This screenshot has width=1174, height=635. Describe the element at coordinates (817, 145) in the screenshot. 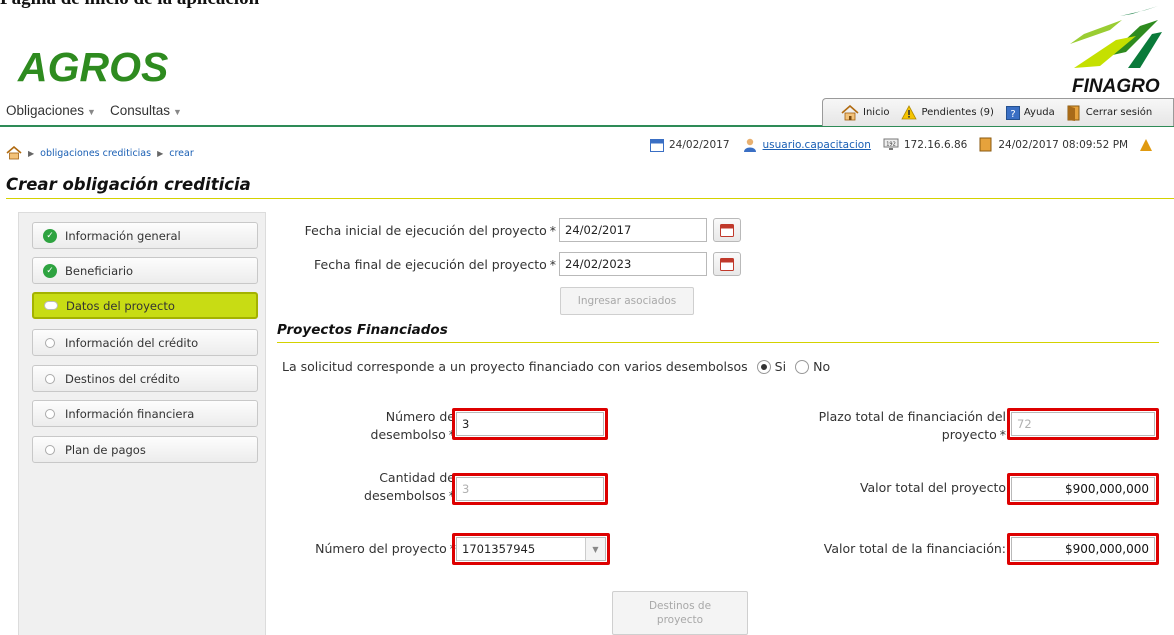

I see `user-link: usuario.capacitacion` at that location.